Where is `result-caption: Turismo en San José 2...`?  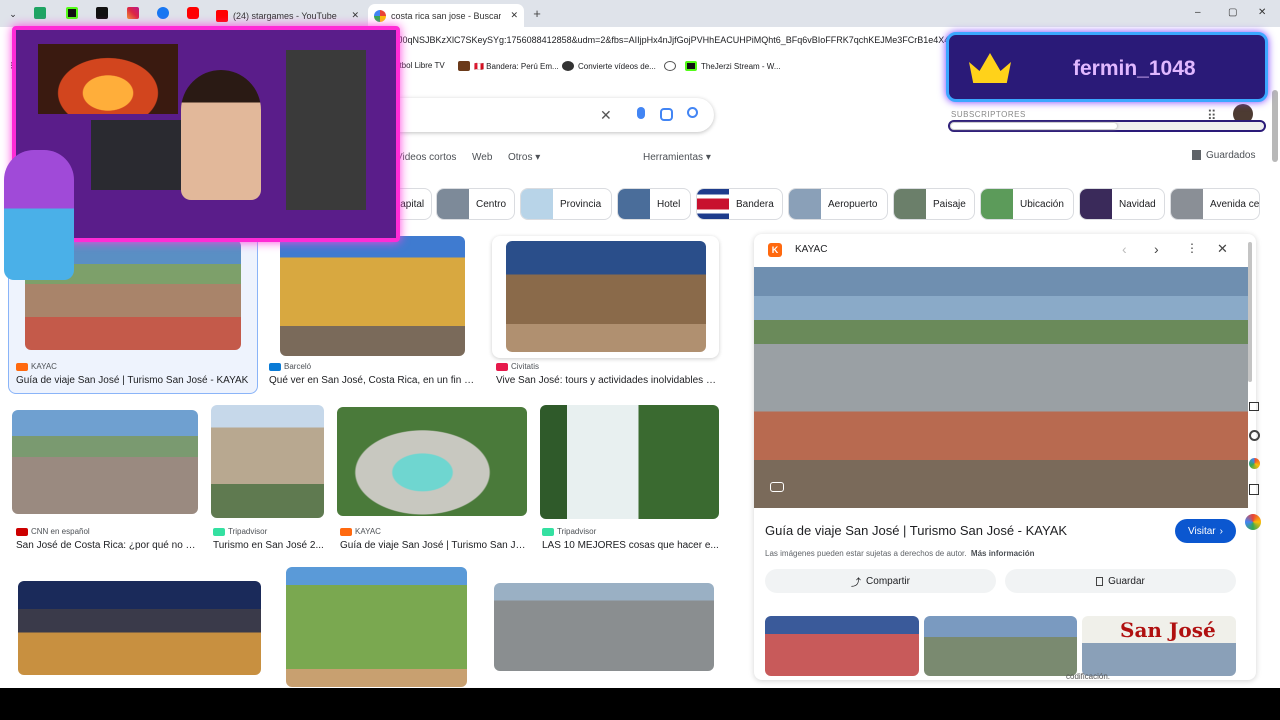 result-caption: Turismo en San José 2... is located at coordinates (269, 545).